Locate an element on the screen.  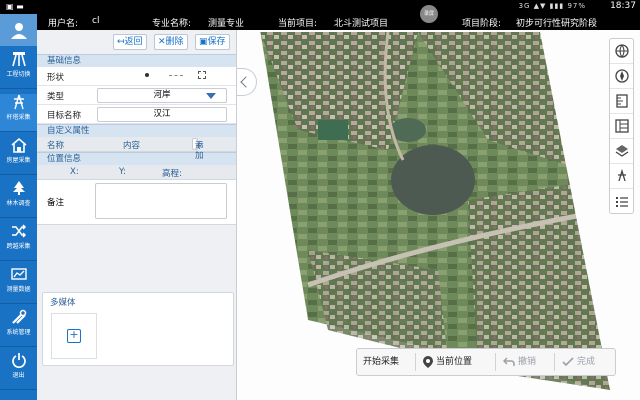
tower-list-icon is located at coordinates (621, 176).